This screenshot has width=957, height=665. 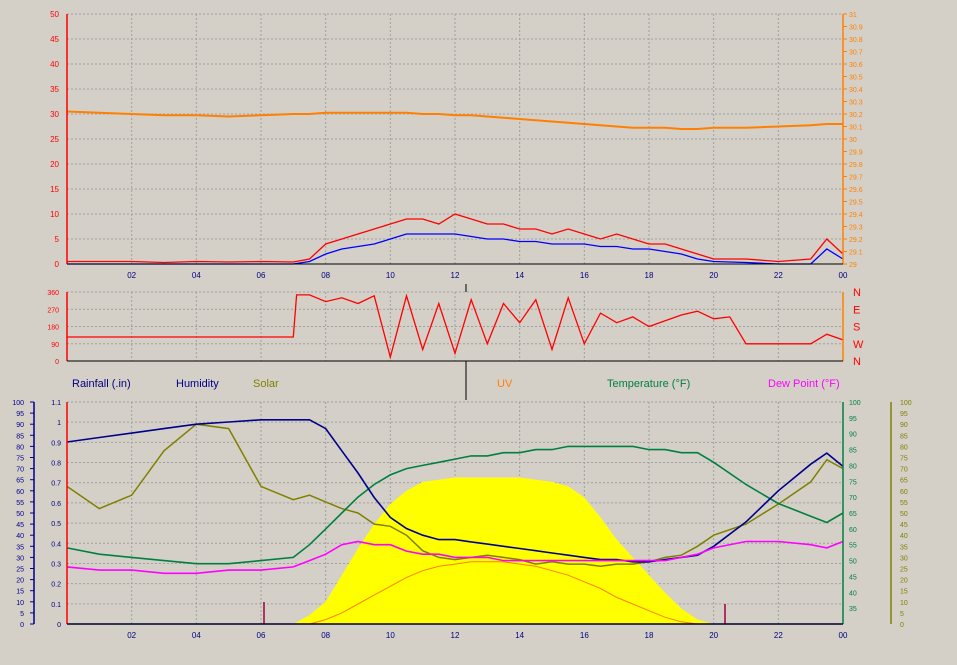 What do you see at coordinates (856, 65) in the screenshot?
I see `baro-tick-label: 30.6` at bounding box center [856, 65].